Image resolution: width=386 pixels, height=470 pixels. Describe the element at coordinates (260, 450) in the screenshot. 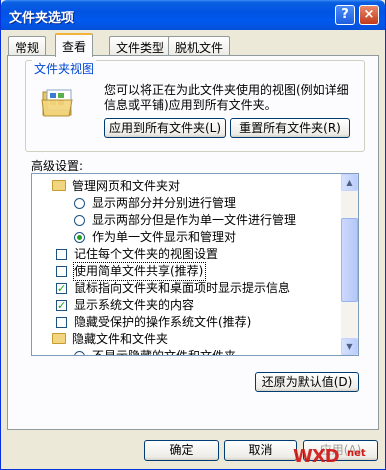

I see `cancel-button: 取消` at that location.